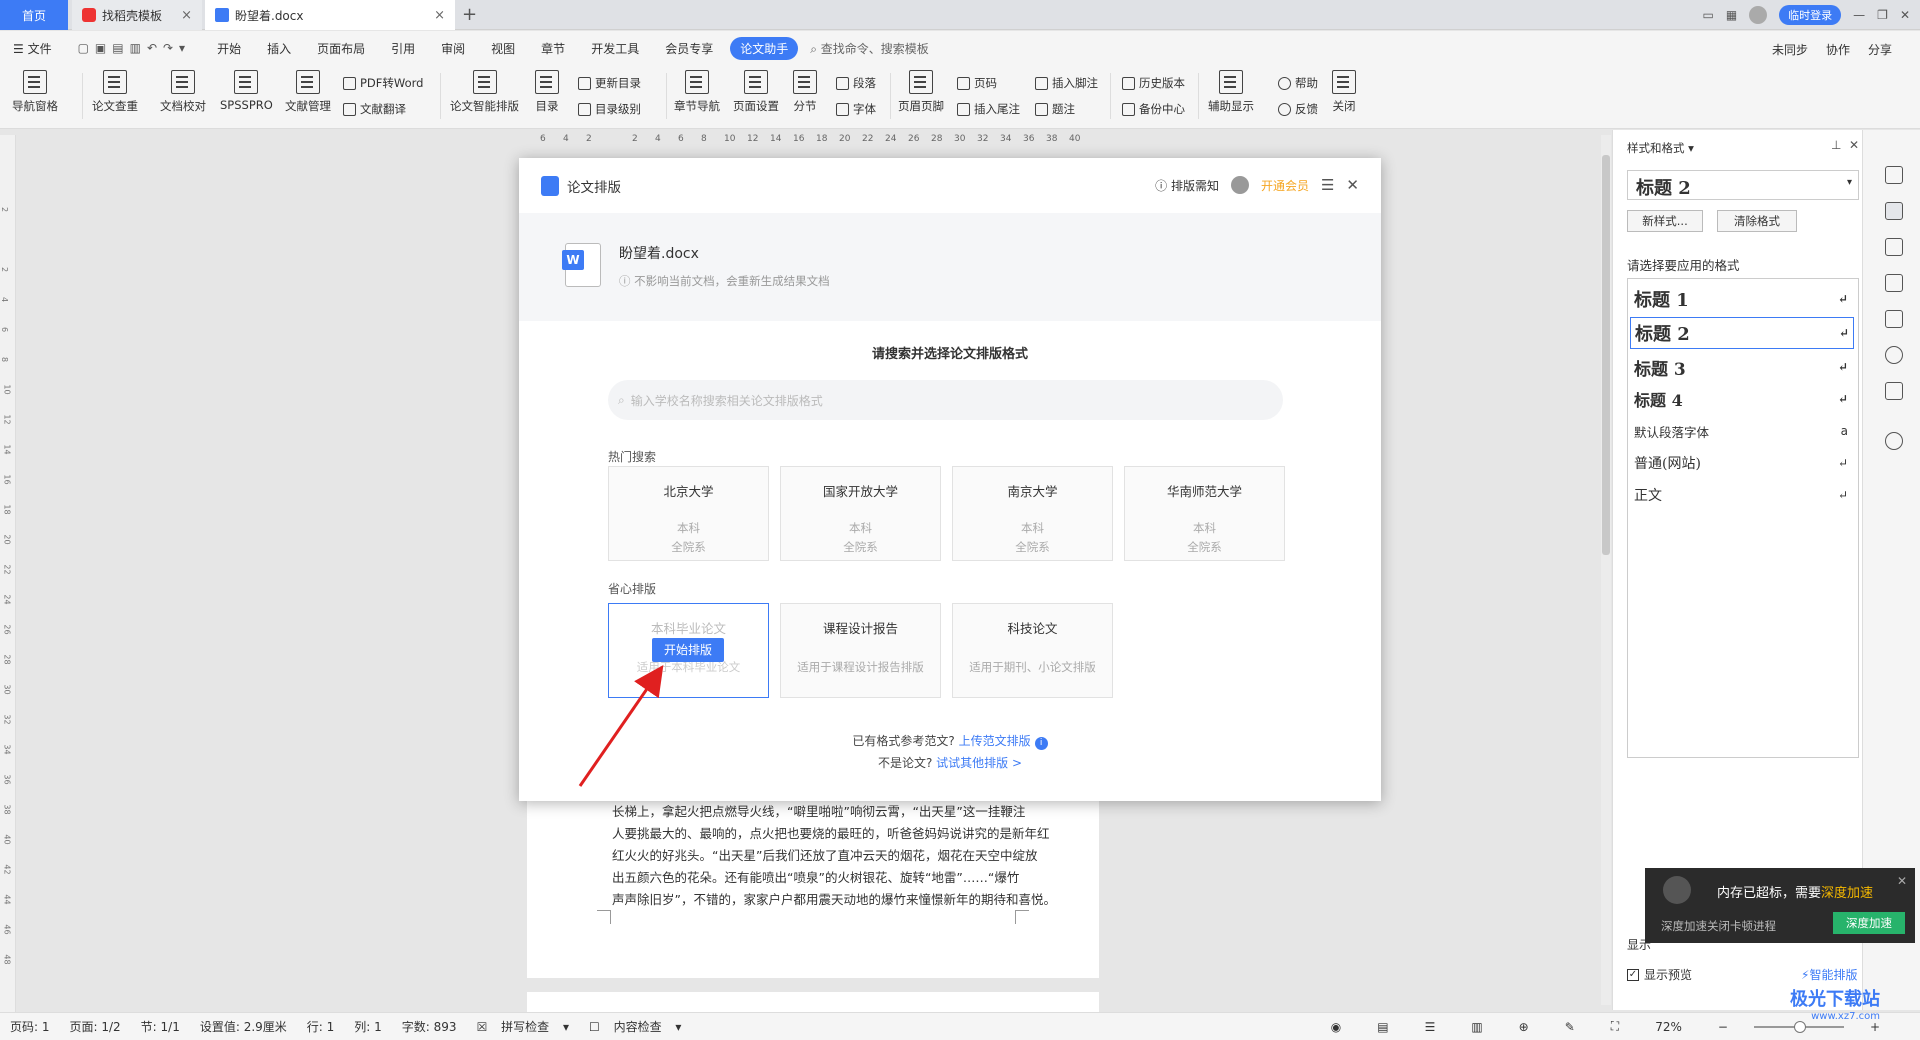  Describe the element at coordinates (635, 1026) in the screenshot. I see `content-check-button: ☐ 内容检查 ▾` at that location.